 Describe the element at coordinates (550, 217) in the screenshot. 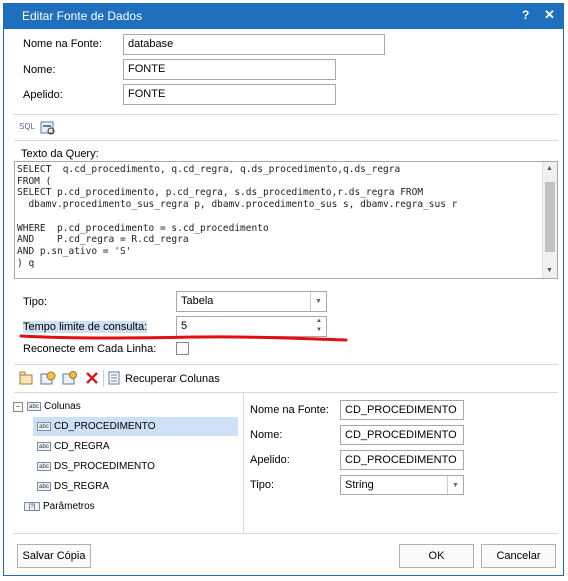

I see `scroll-thumb` at that location.